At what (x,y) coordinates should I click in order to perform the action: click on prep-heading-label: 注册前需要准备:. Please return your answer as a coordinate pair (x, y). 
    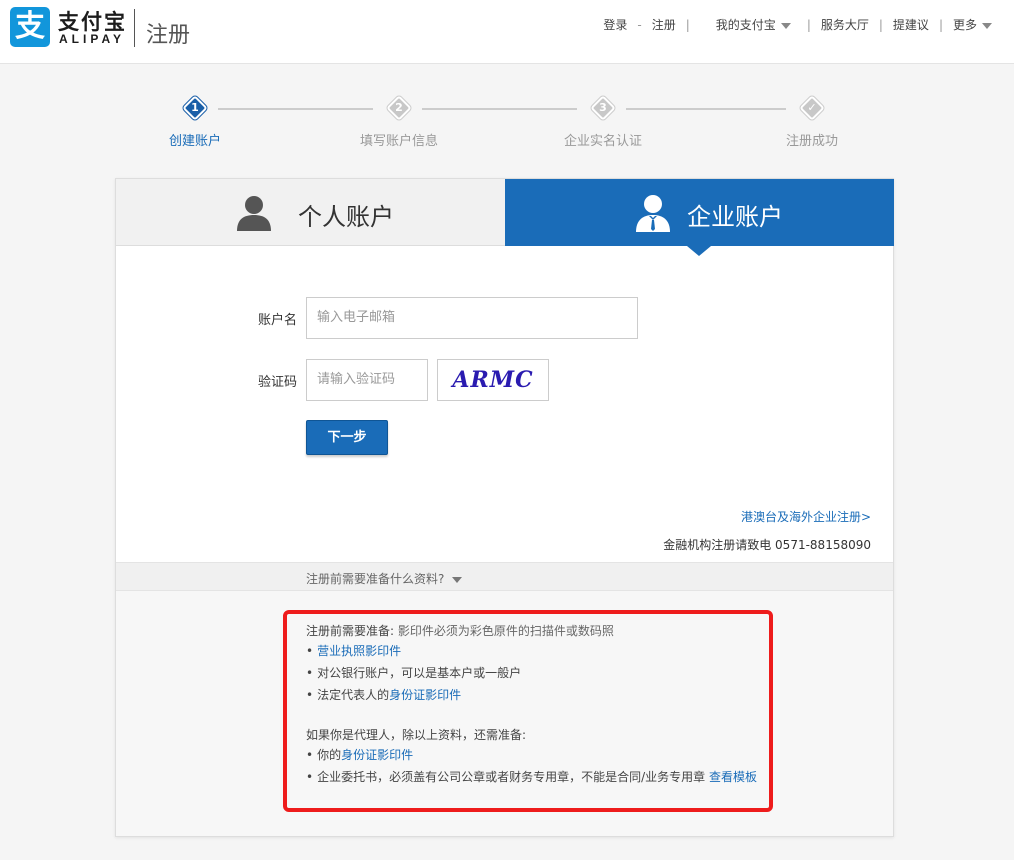
    Looking at the image, I should click on (350, 631).